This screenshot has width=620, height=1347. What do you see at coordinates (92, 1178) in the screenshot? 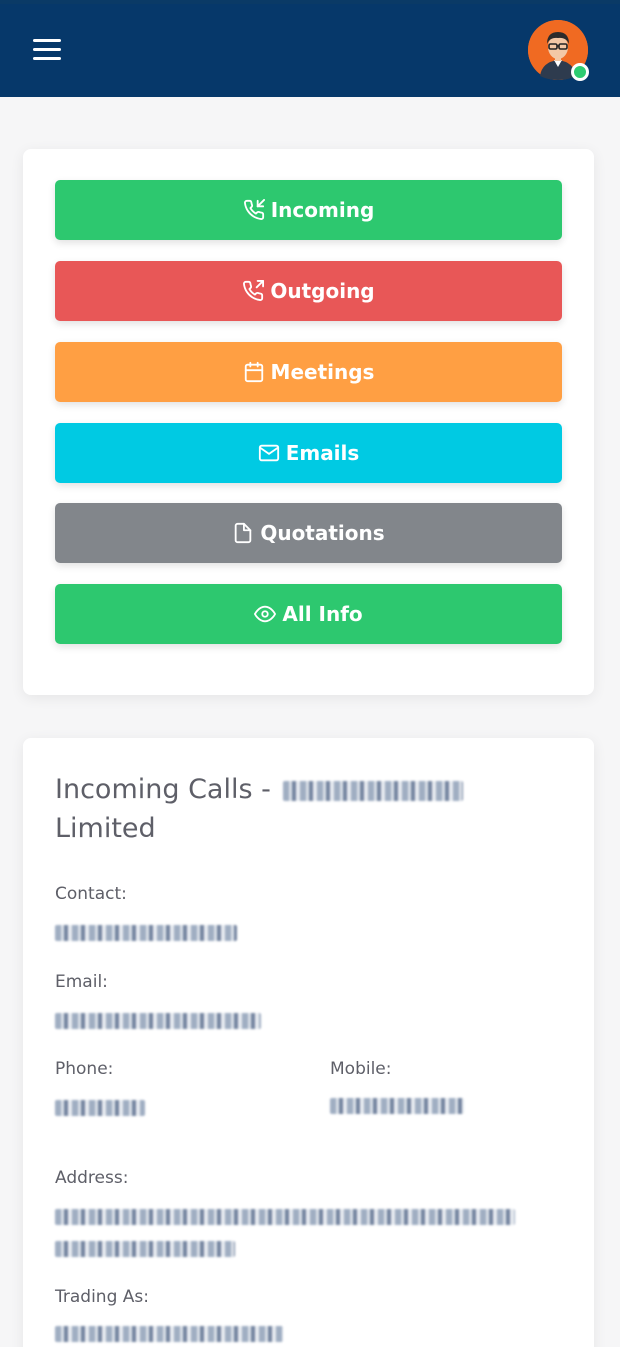
I see `address-label: Address:` at bounding box center [92, 1178].